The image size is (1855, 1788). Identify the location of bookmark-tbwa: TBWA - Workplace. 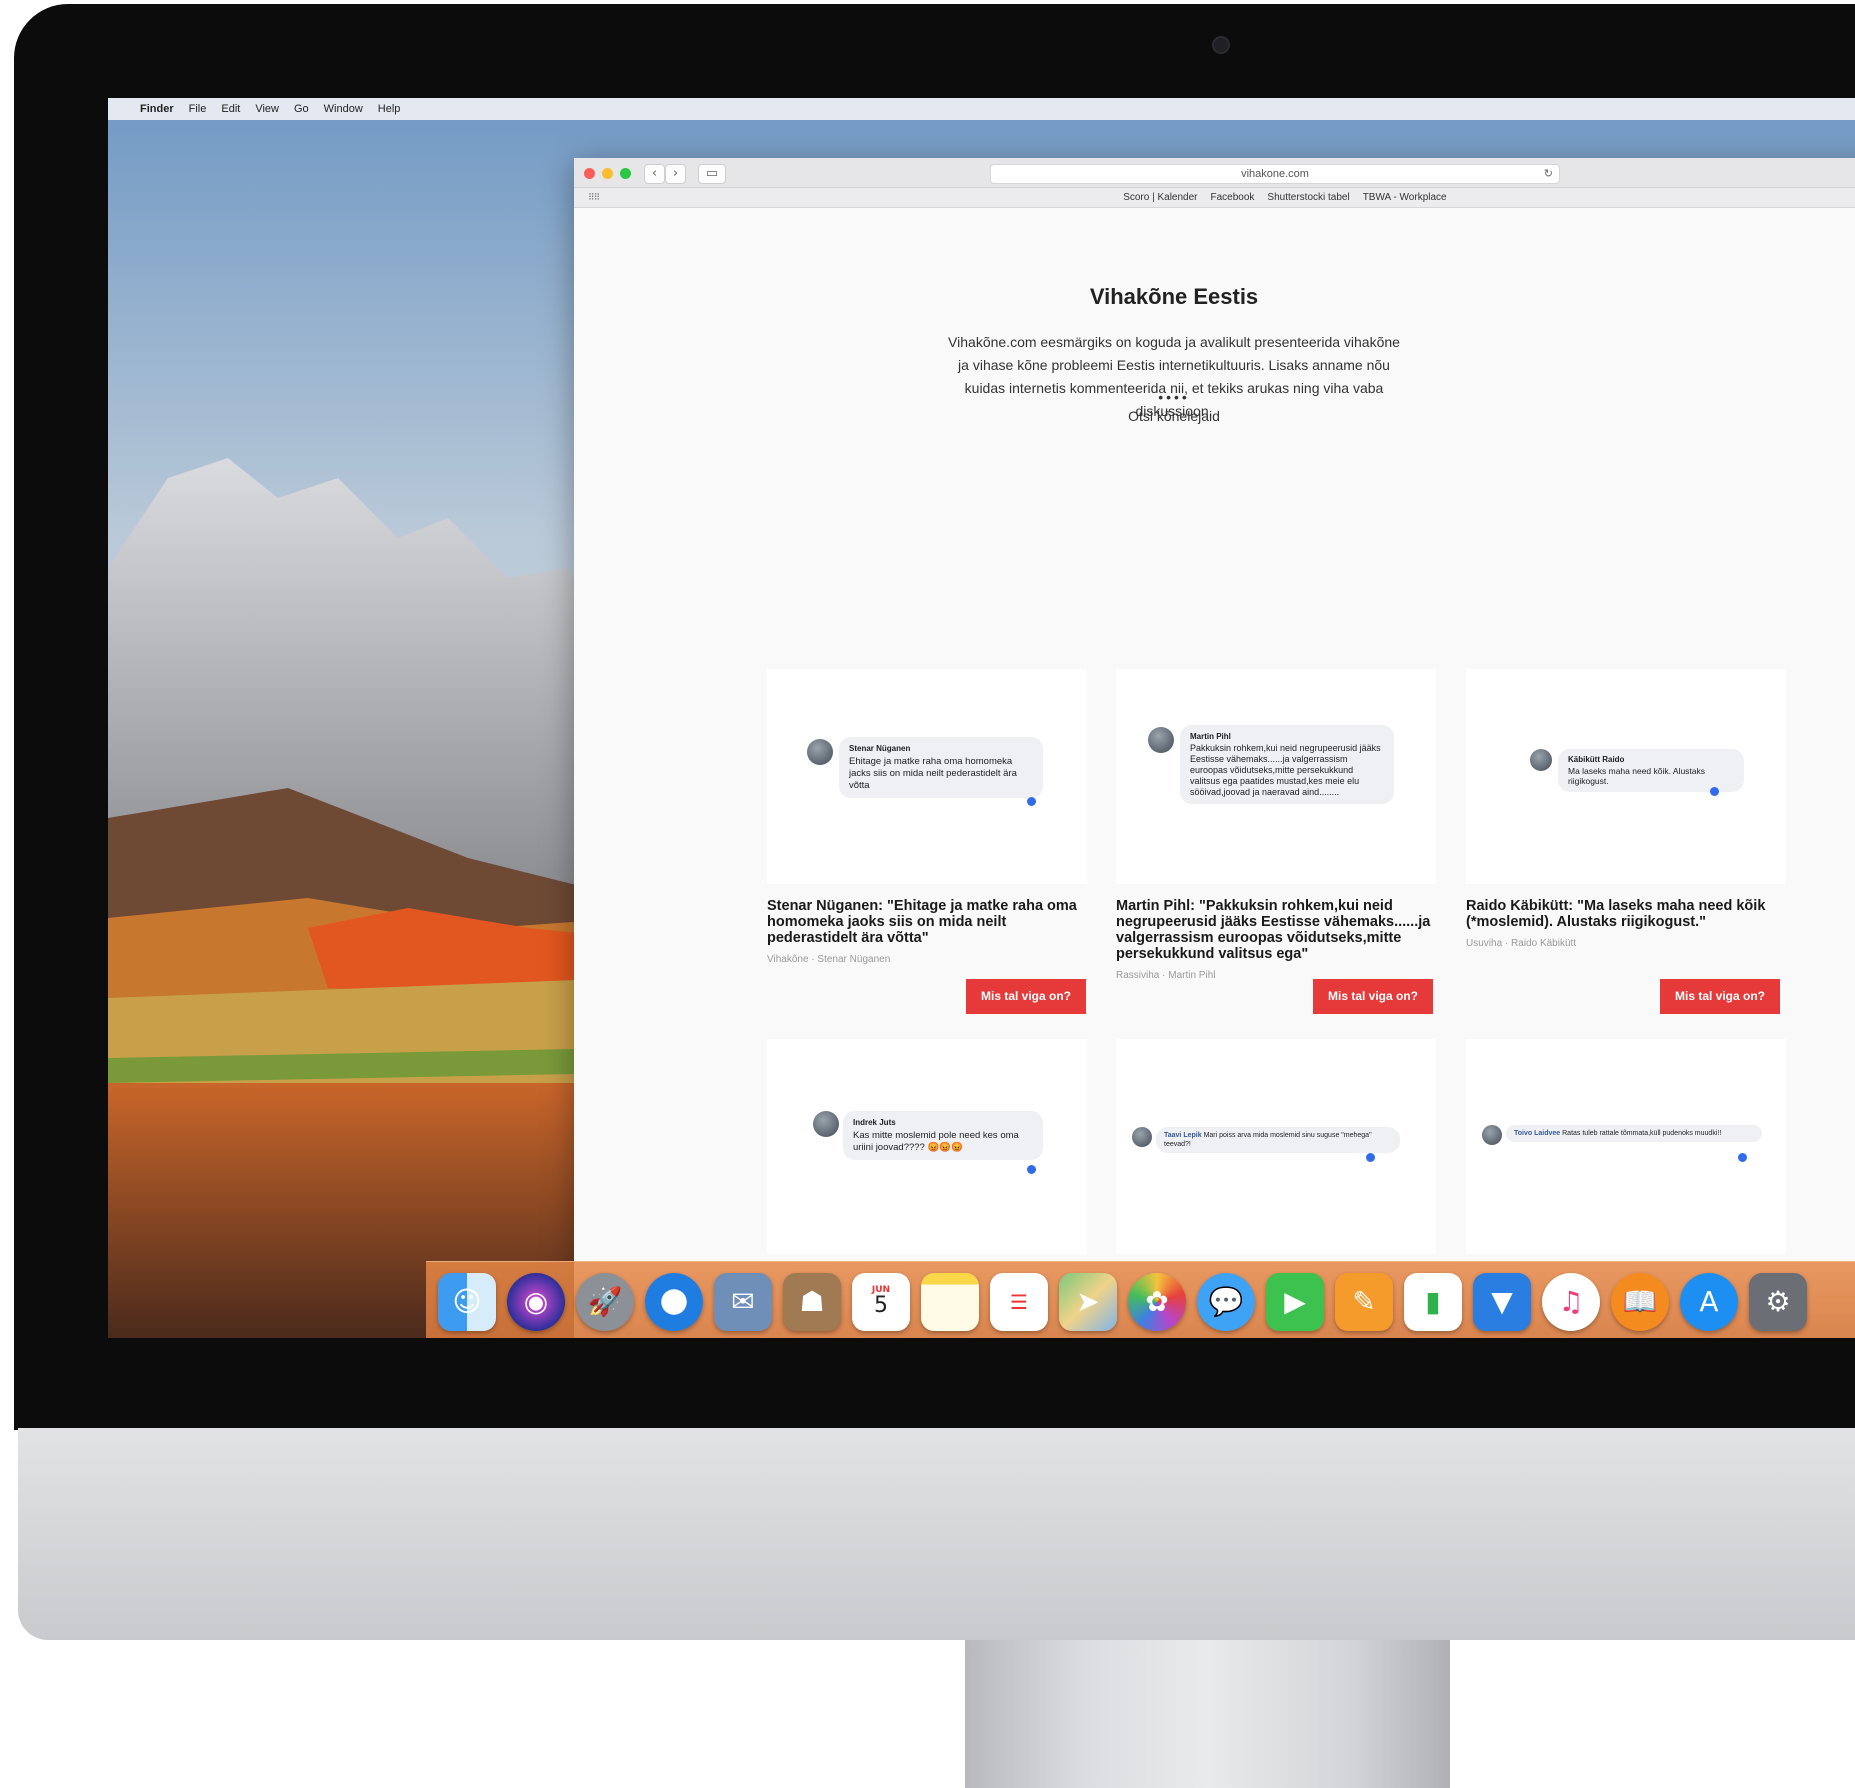
(1405, 197).